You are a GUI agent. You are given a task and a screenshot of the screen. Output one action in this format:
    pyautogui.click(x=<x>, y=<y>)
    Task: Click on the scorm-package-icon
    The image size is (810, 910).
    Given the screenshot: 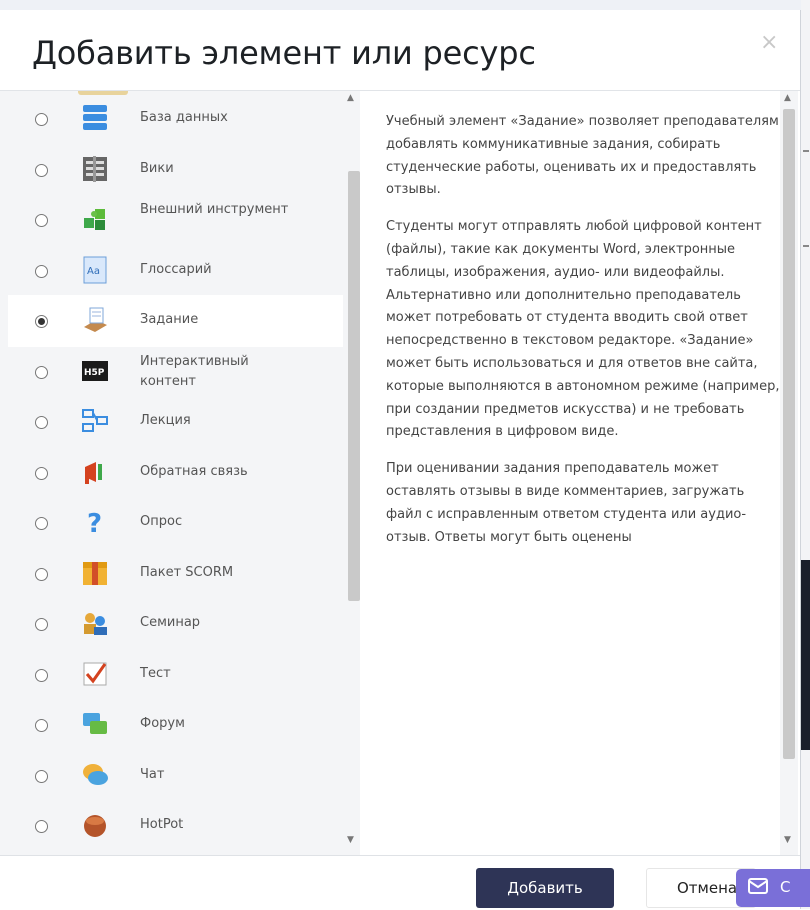 What is the action you would take?
    pyautogui.click(x=95, y=573)
    